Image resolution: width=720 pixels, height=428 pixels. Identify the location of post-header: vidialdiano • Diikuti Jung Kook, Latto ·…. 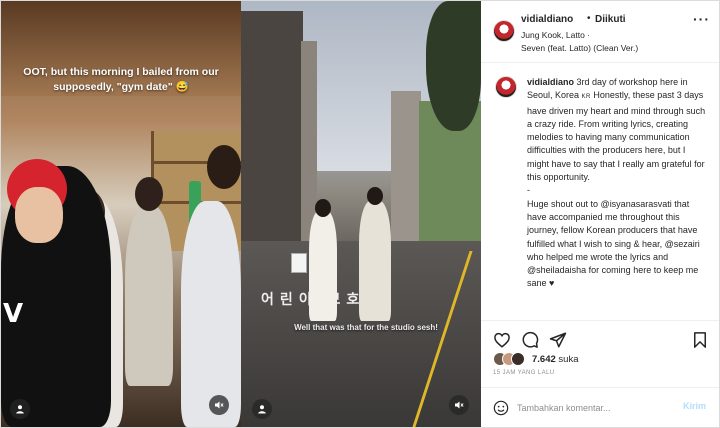
(600, 32).